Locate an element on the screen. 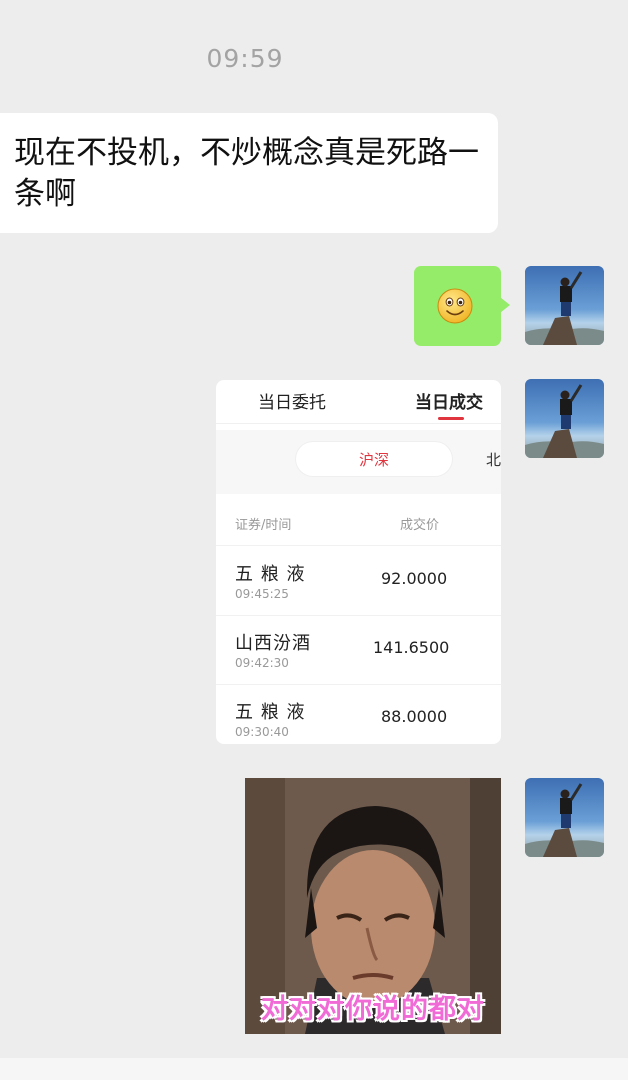 The height and width of the screenshot is (1080, 628). trade-price: 88.0000 is located at coordinates (414, 716).